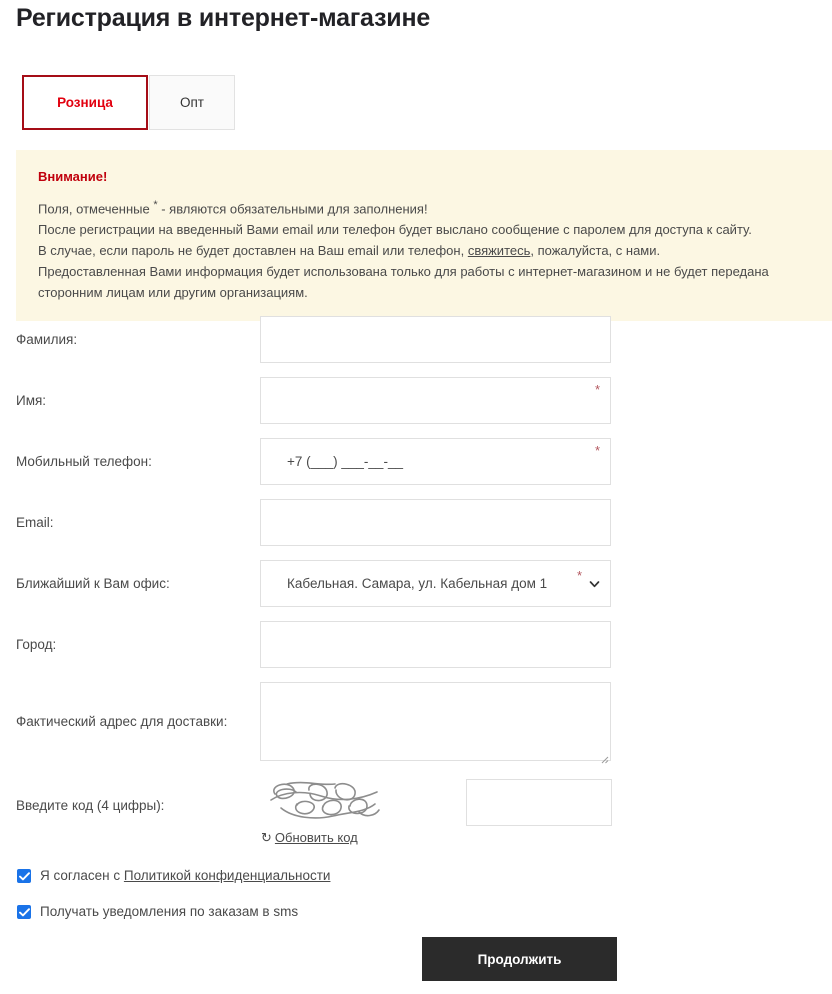 The width and height of the screenshot is (832, 994). Describe the element at coordinates (31, 400) in the screenshot. I see `label-firstname: Имя:` at that location.